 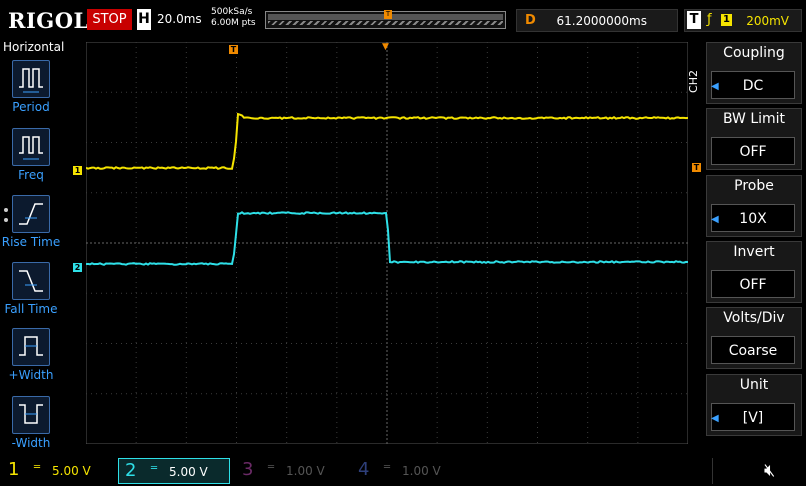 I want to click on period-label: Period, so click(x=31, y=107).